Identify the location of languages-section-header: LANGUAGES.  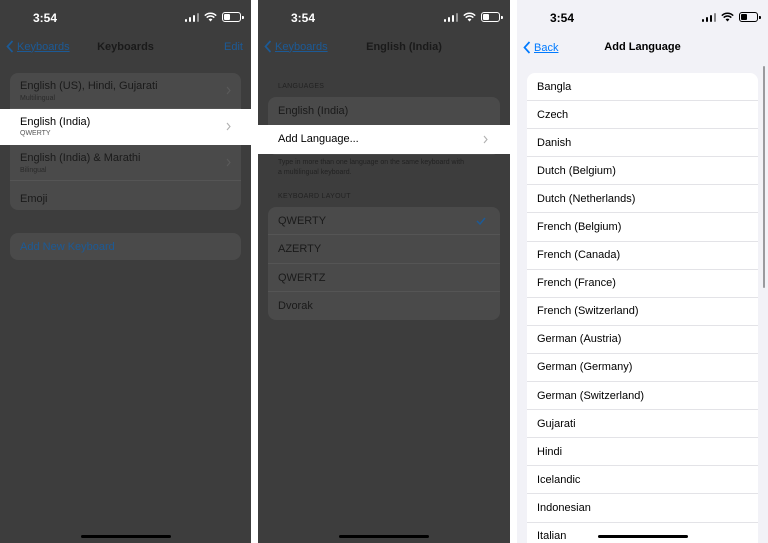
(301, 86).